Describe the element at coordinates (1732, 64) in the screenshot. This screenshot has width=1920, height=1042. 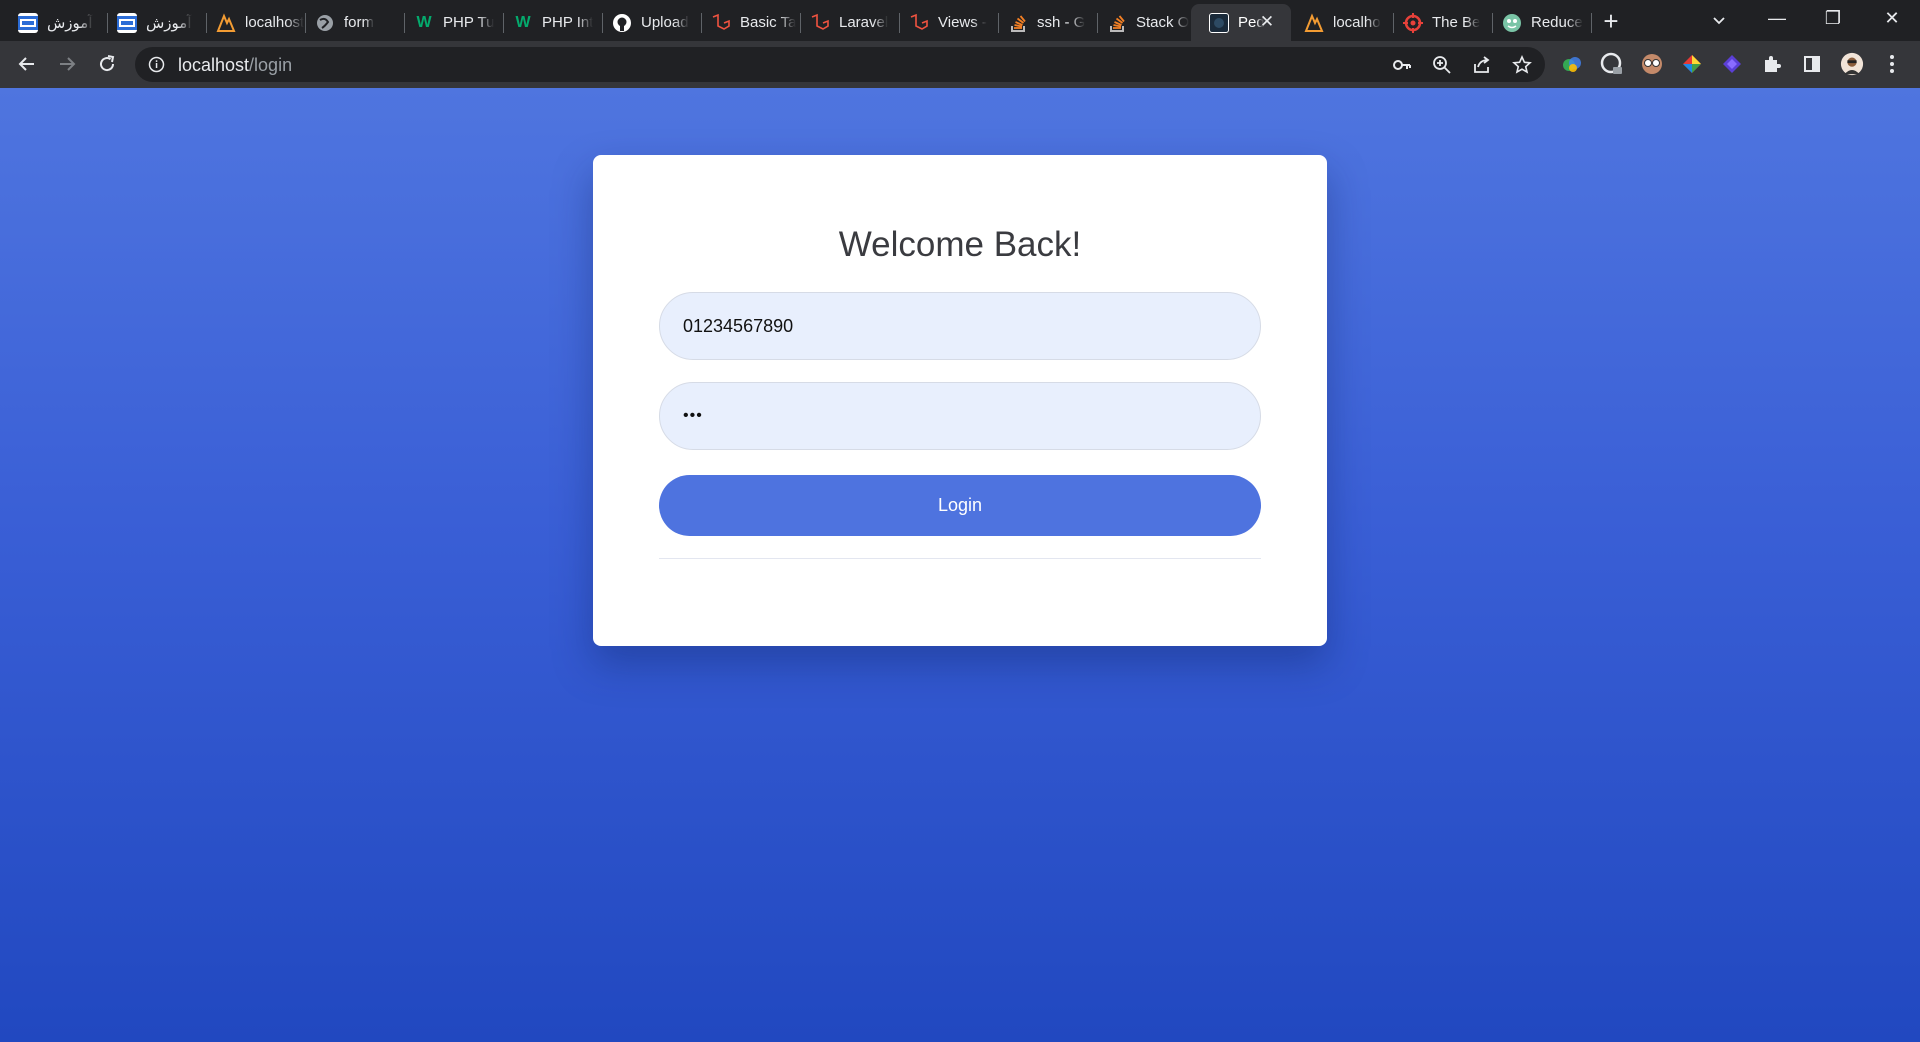
I see `extension-purple-icon` at that location.